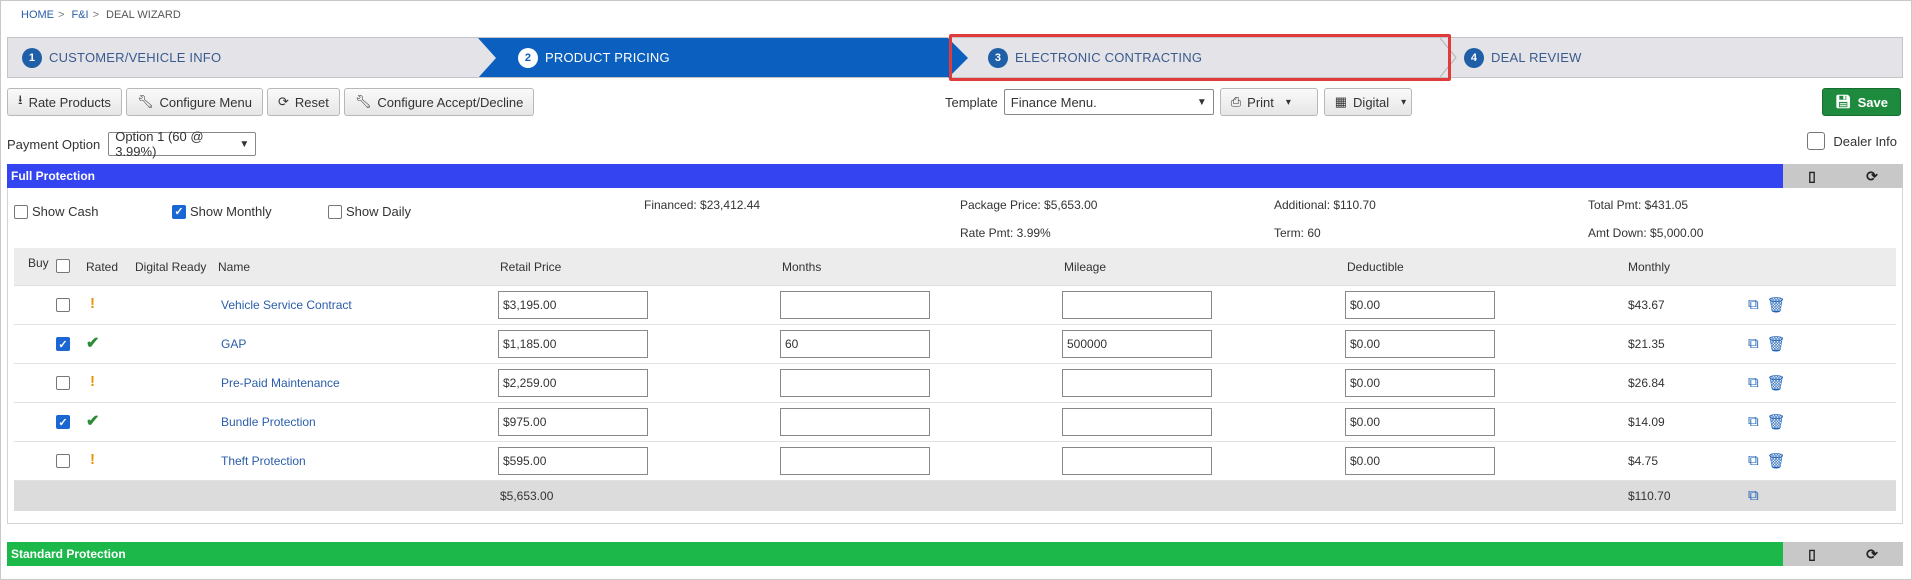 The image size is (1912, 580). I want to click on mileage-input: 500000, so click(1137, 344).